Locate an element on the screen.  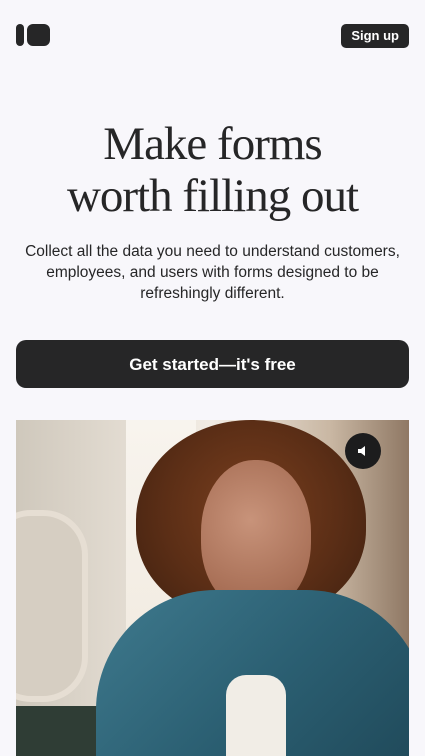
typeform-logo-icon is located at coordinates (33, 35).